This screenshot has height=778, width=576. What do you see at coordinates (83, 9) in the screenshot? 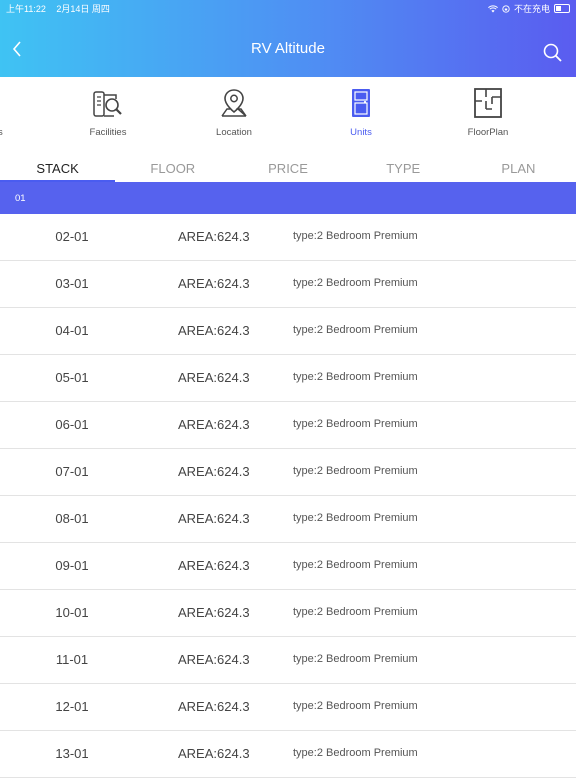
I see `status-date: 2月14日 周四` at bounding box center [83, 9].